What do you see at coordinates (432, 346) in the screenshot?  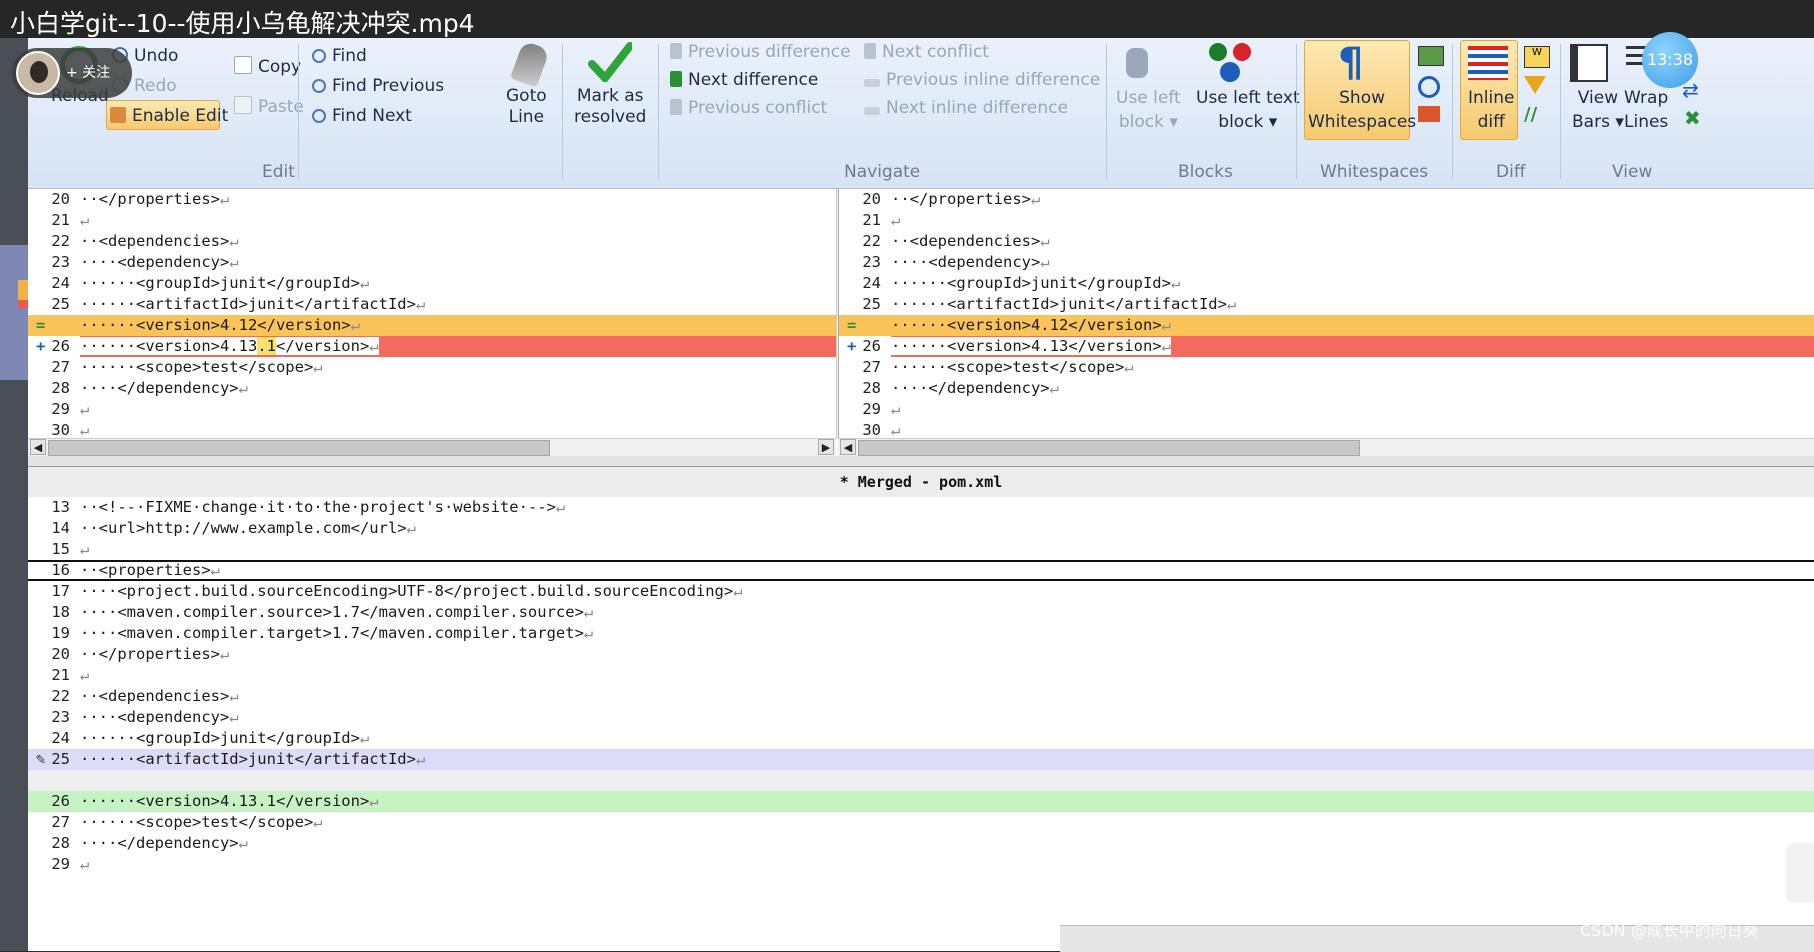 I see `code-line: 26 + ······<version>4.13.1</version>↵` at bounding box center [432, 346].